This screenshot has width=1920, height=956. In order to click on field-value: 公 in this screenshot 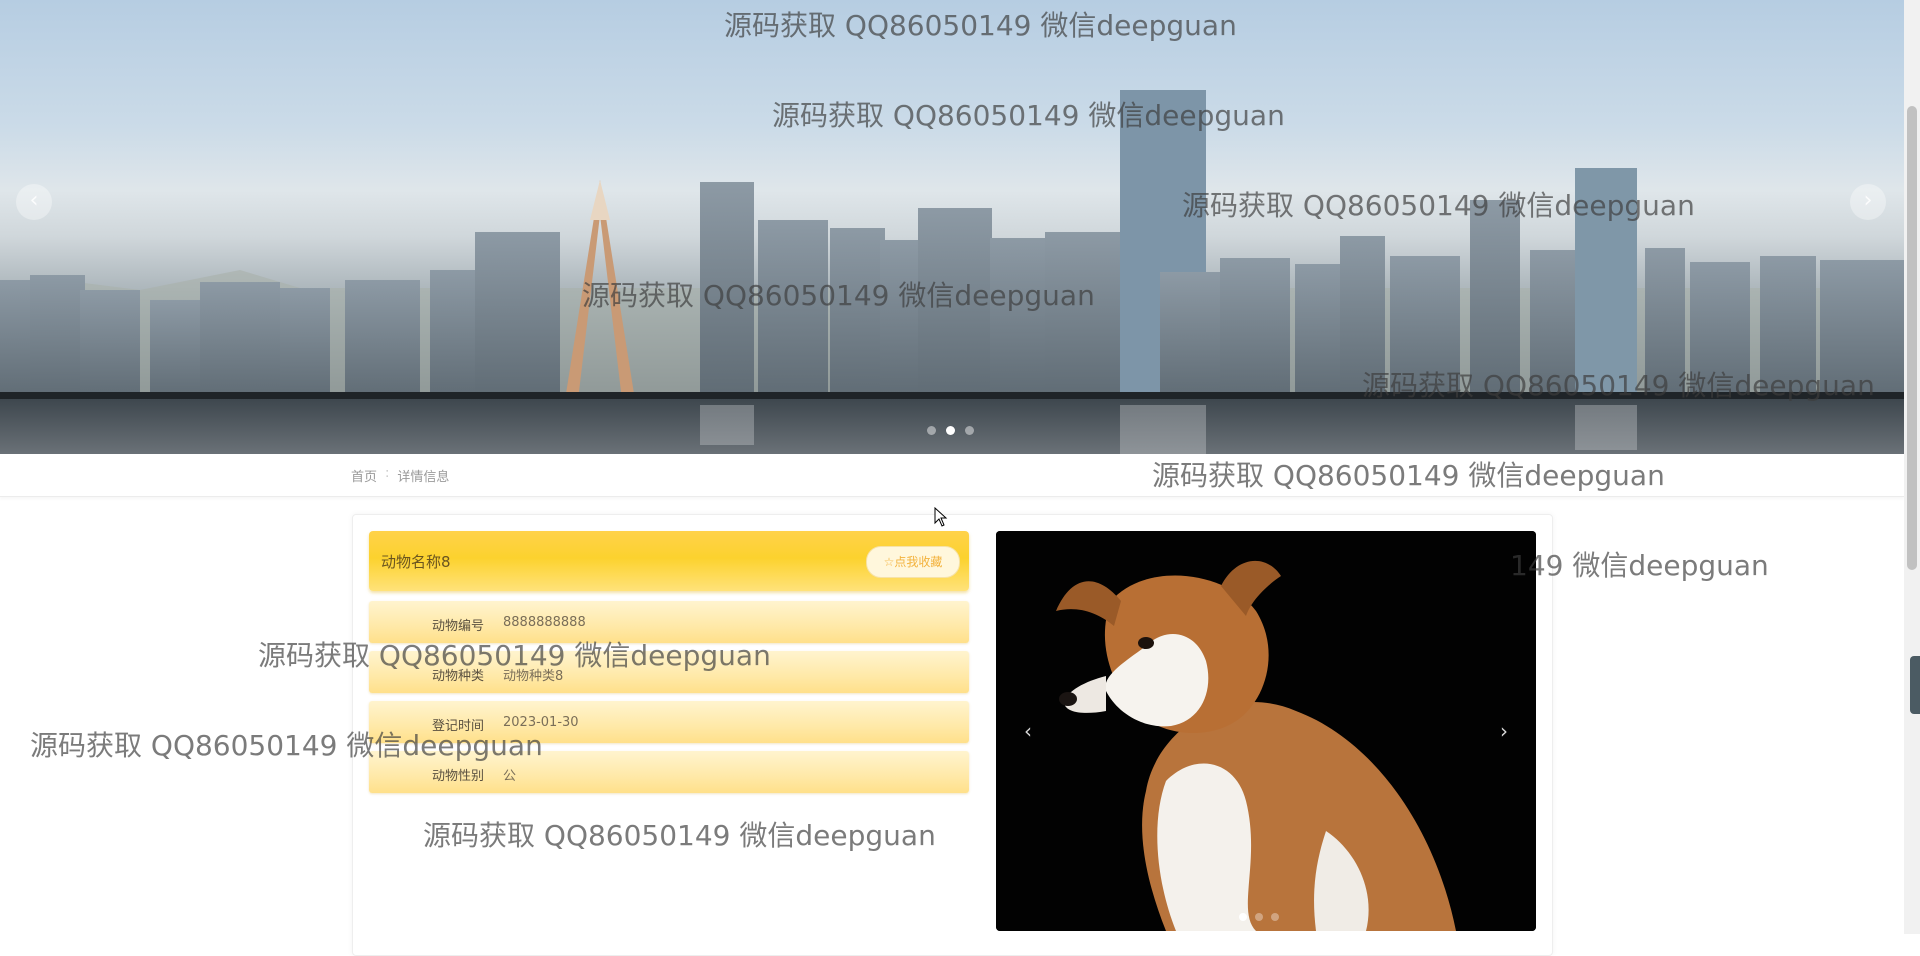, I will do `click(510, 776)`.